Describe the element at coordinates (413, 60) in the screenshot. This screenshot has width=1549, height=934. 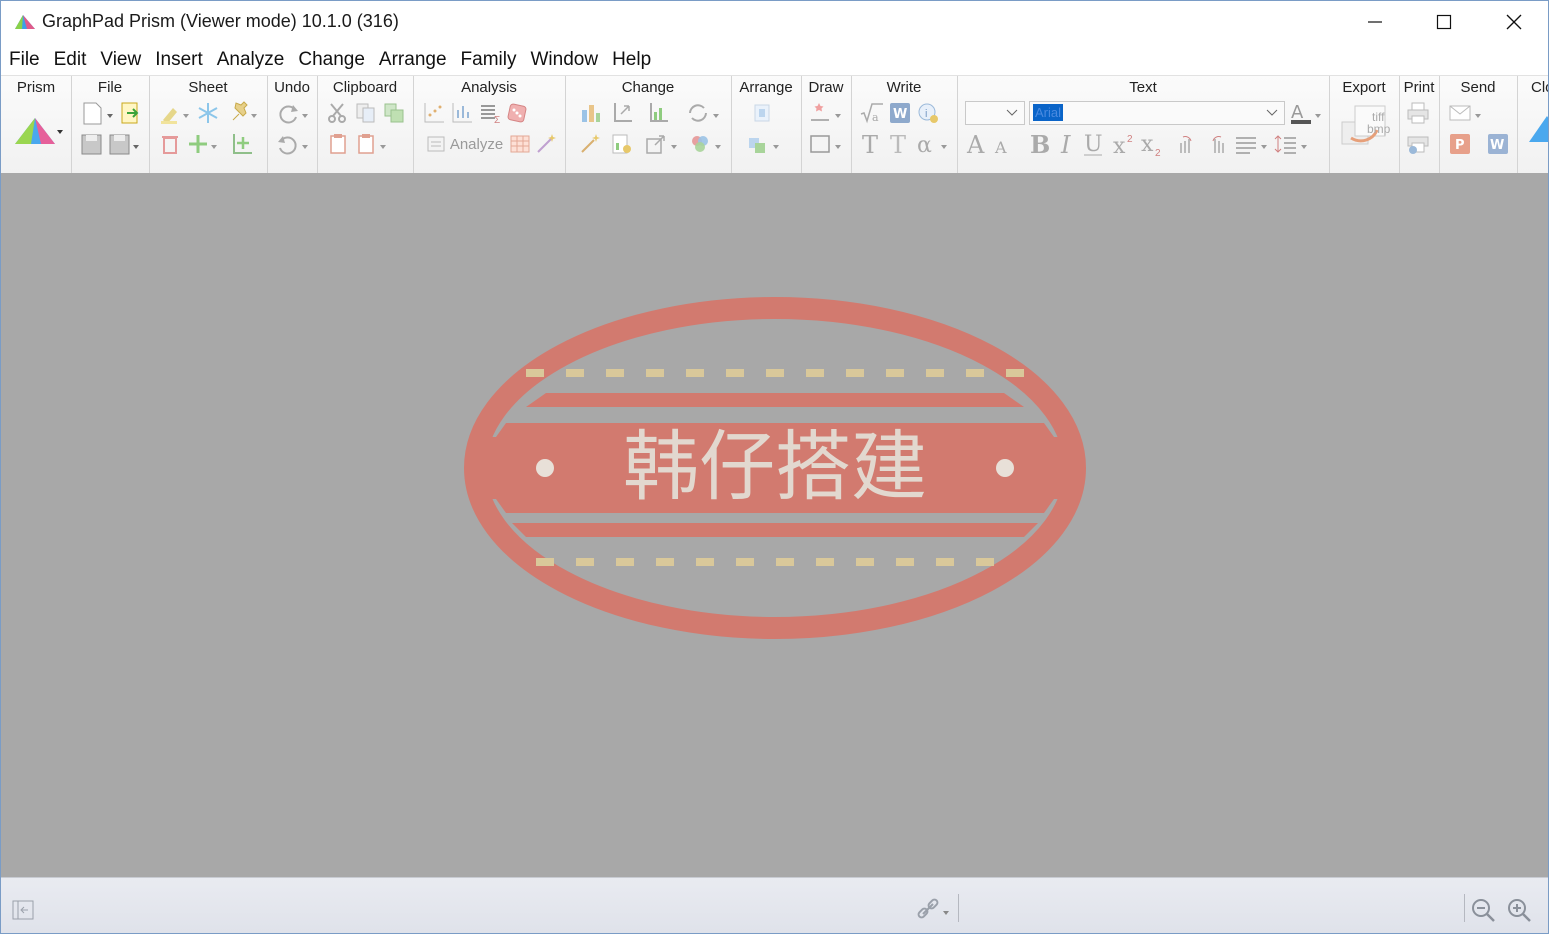
I see `menu-arrange: Arrange` at that location.